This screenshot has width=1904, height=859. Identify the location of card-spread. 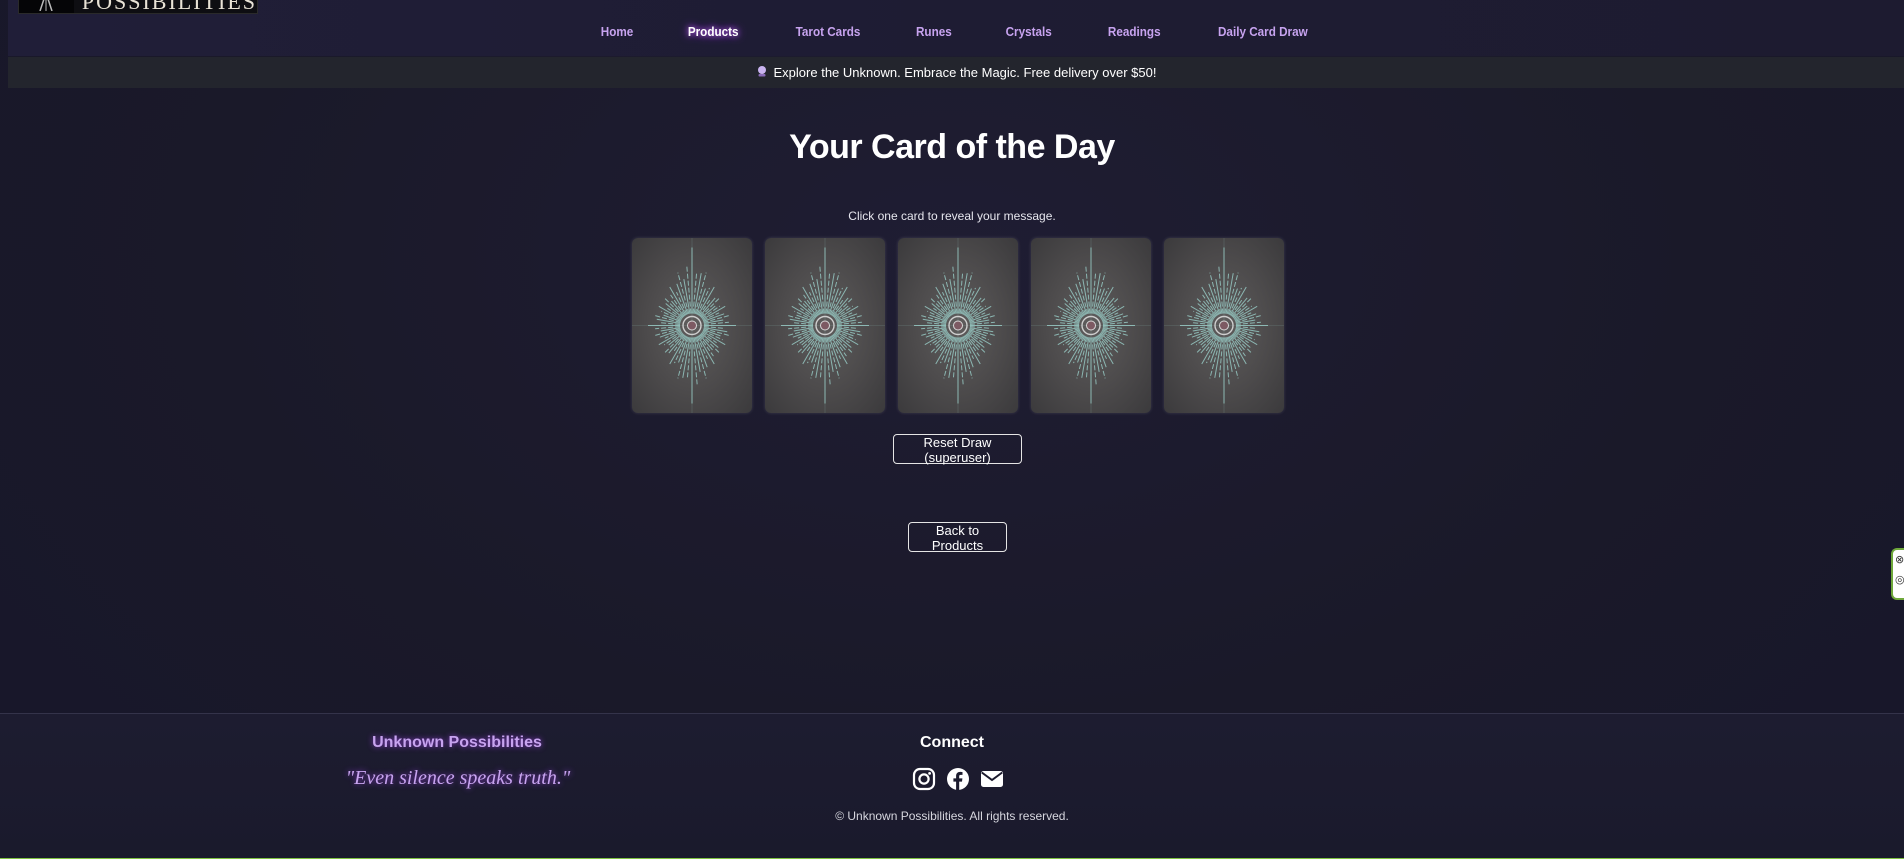
(958, 325).